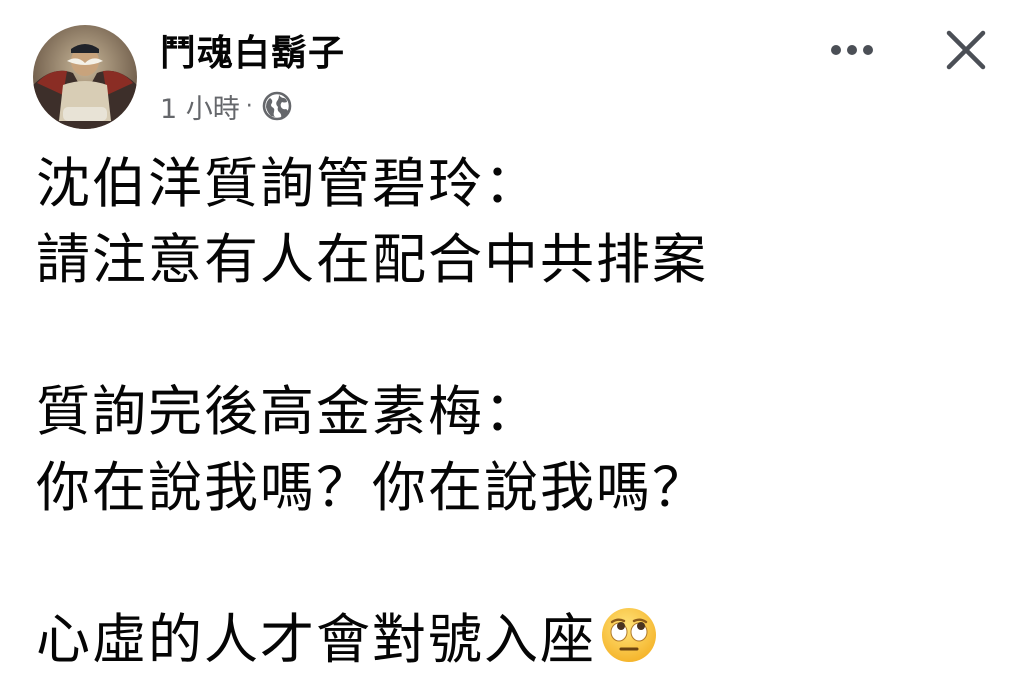  What do you see at coordinates (288, 411) in the screenshot?
I see `post-line: 質詢完後高金素梅：` at bounding box center [288, 411].